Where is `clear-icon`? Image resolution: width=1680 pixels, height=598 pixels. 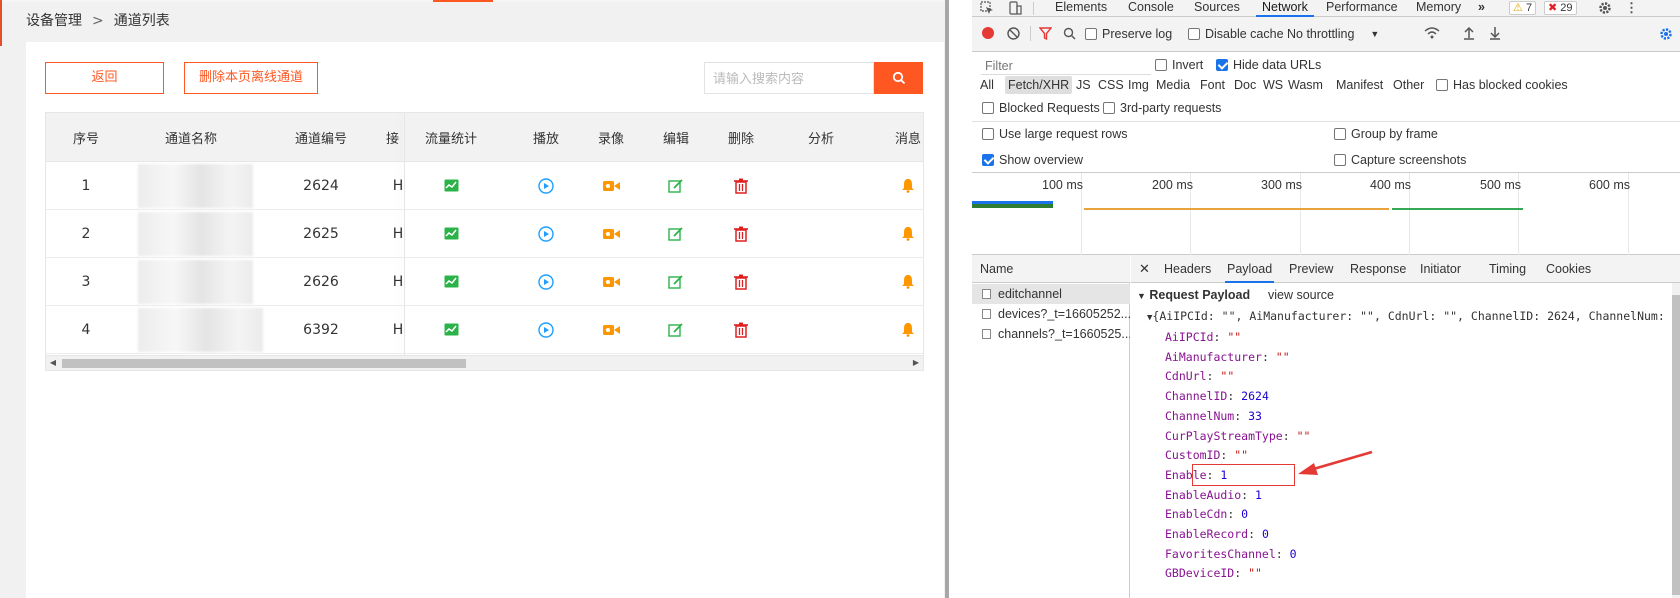 clear-icon is located at coordinates (1013, 33).